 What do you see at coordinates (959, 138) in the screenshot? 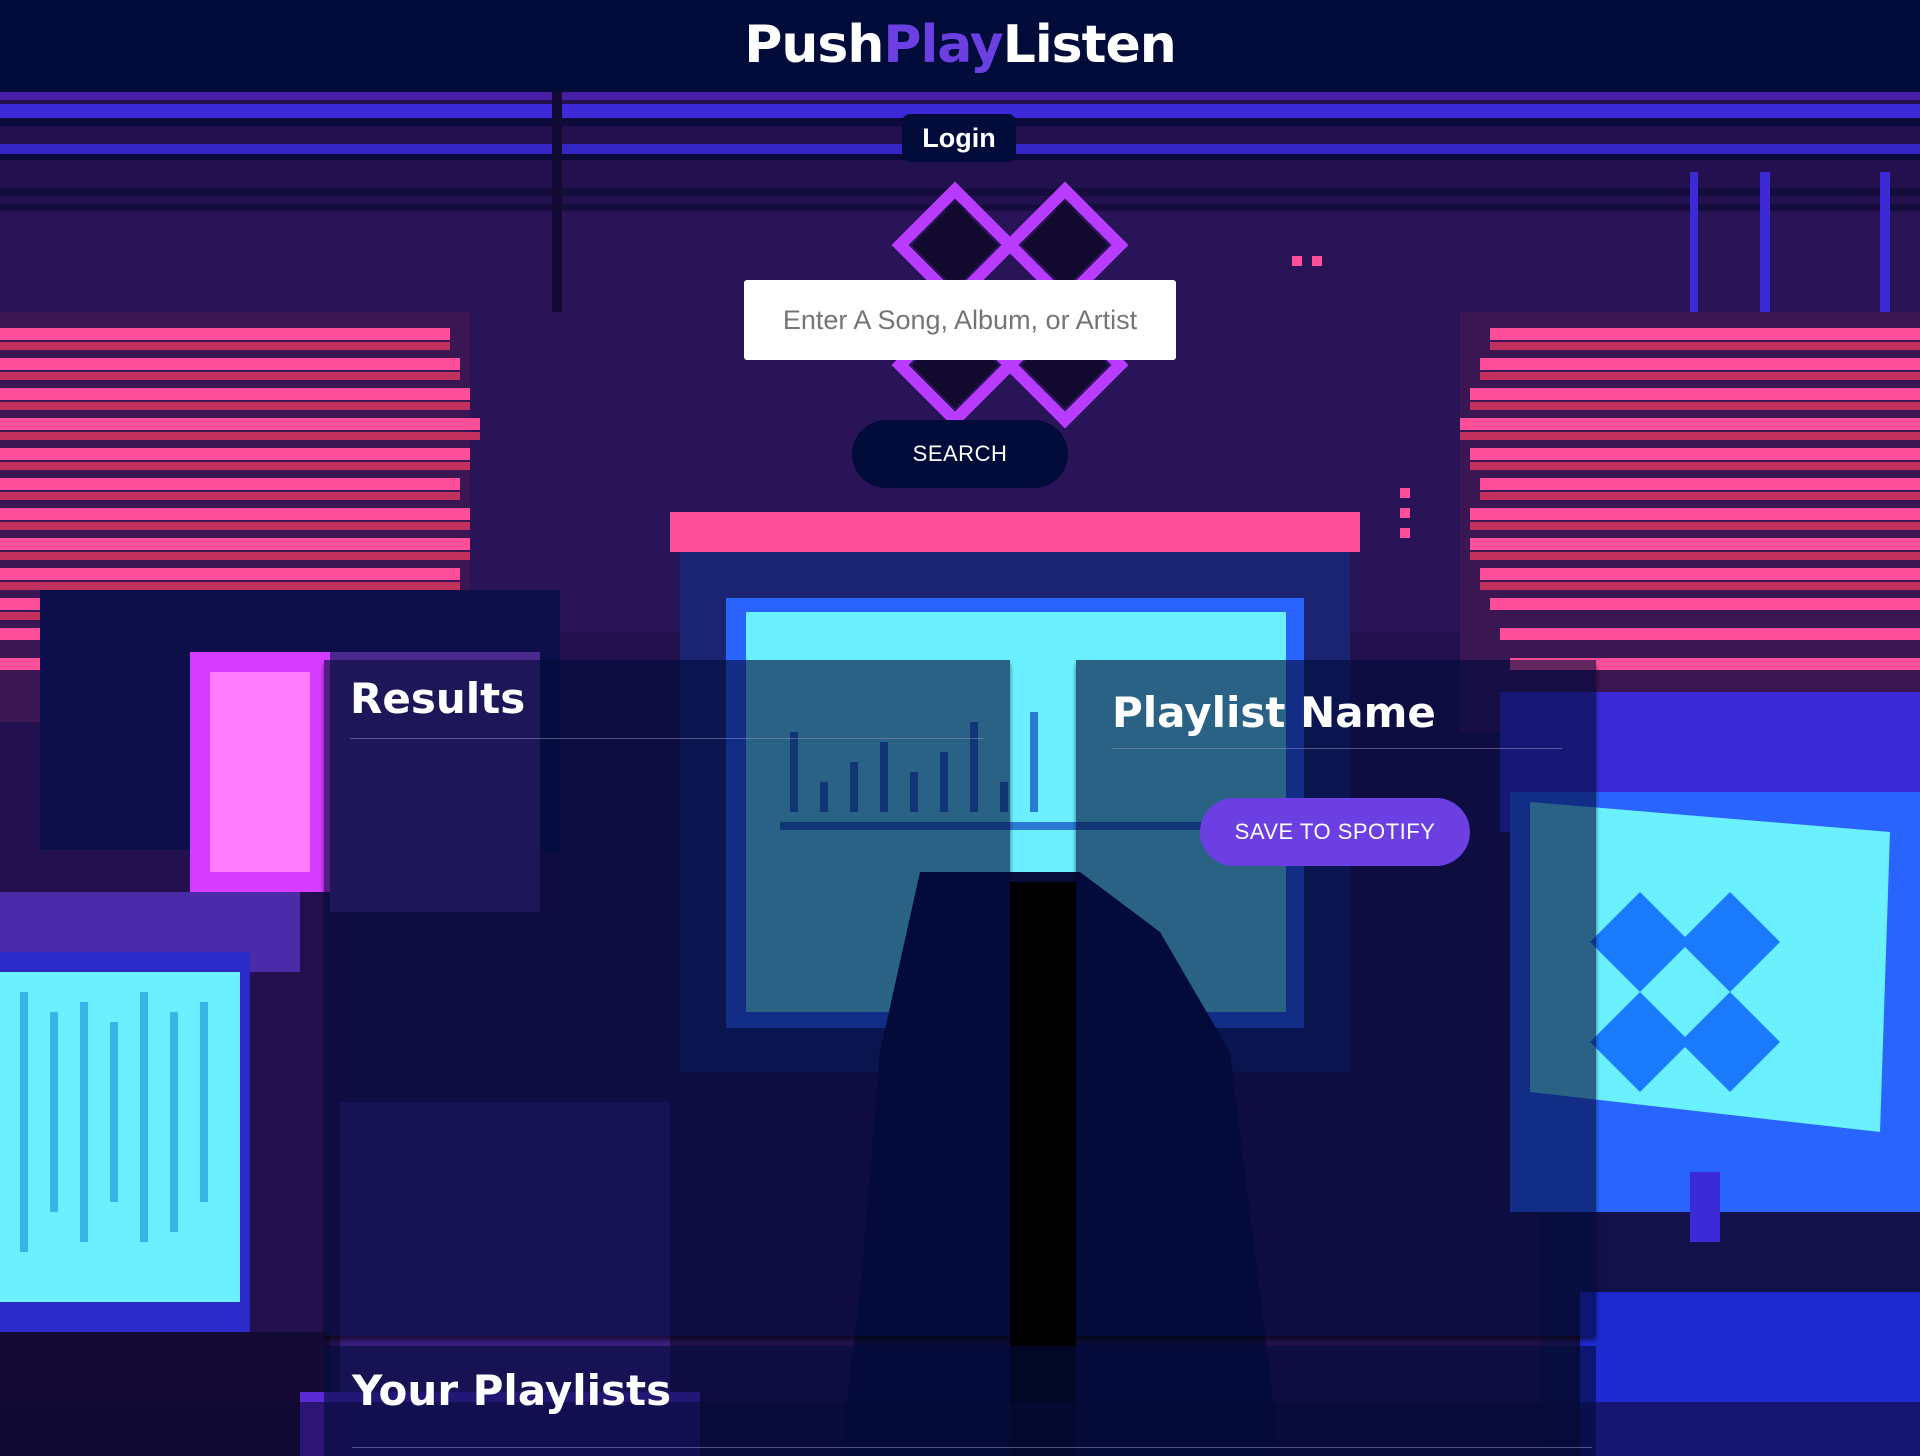
I see `login-button: Login` at bounding box center [959, 138].